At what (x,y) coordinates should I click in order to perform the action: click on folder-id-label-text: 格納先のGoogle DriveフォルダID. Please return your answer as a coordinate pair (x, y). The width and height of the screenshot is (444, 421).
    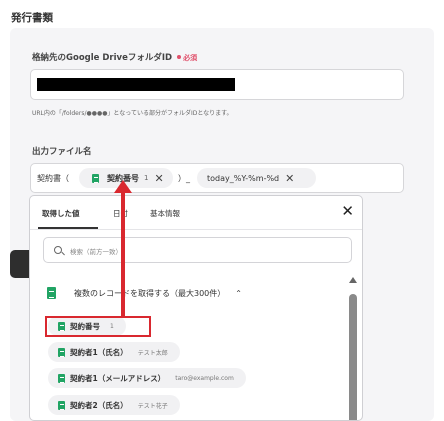
    Looking at the image, I should click on (102, 58).